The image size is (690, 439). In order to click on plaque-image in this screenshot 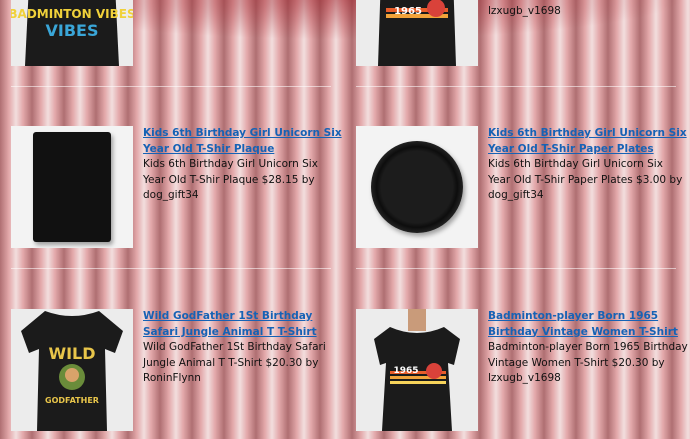, I will do `click(72, 187)`.